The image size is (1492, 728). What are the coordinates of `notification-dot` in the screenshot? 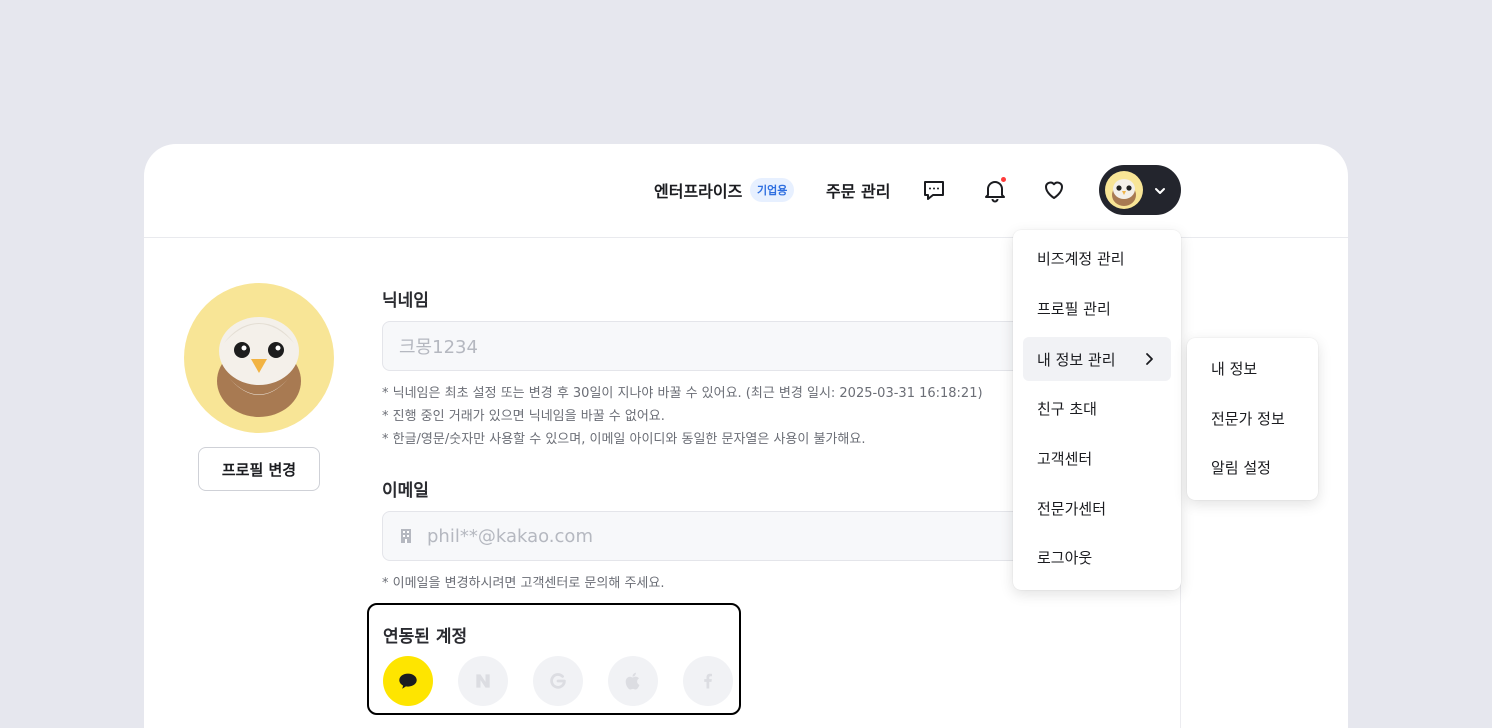 It's located at (1003, 179).